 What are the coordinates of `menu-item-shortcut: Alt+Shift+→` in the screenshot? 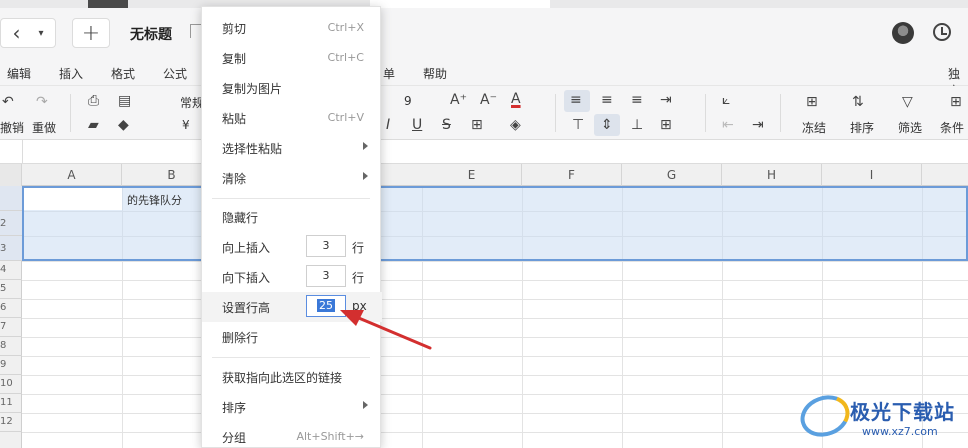 It's located at (330, 436).